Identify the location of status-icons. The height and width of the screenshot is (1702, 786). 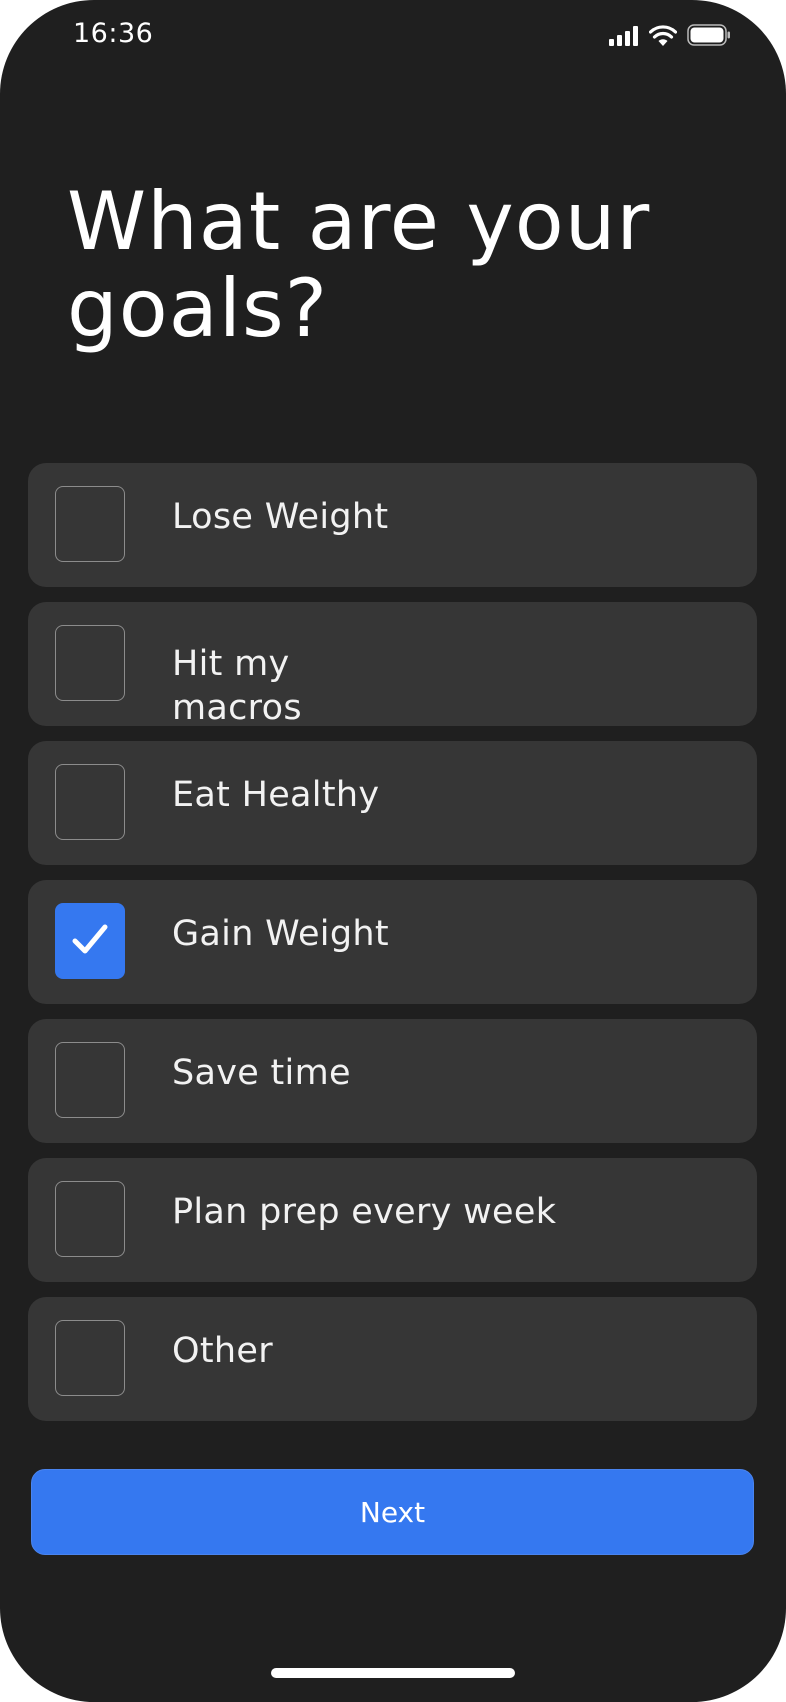
(670, 34).